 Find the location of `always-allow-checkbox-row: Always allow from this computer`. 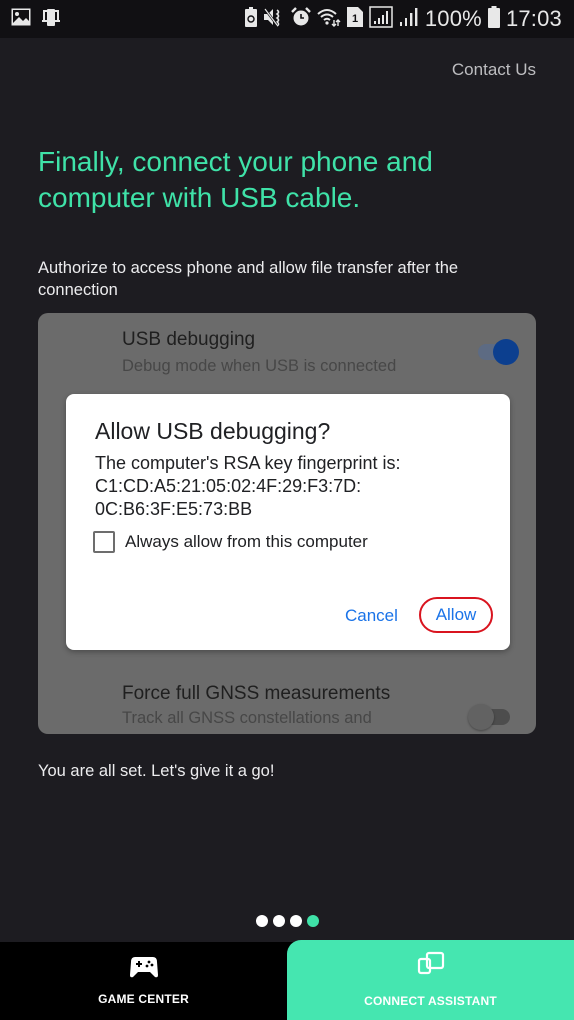

always-allow-checkbox-row: Always allow from this computer is located at coordinates (230, 542).